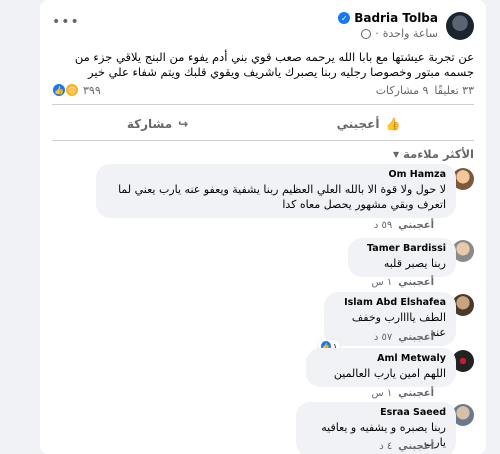  What do you see at coordinates (92, 90) in the screenshot?
I see `reaction-count: ٣٩٩` at bounding box center [92, 90].